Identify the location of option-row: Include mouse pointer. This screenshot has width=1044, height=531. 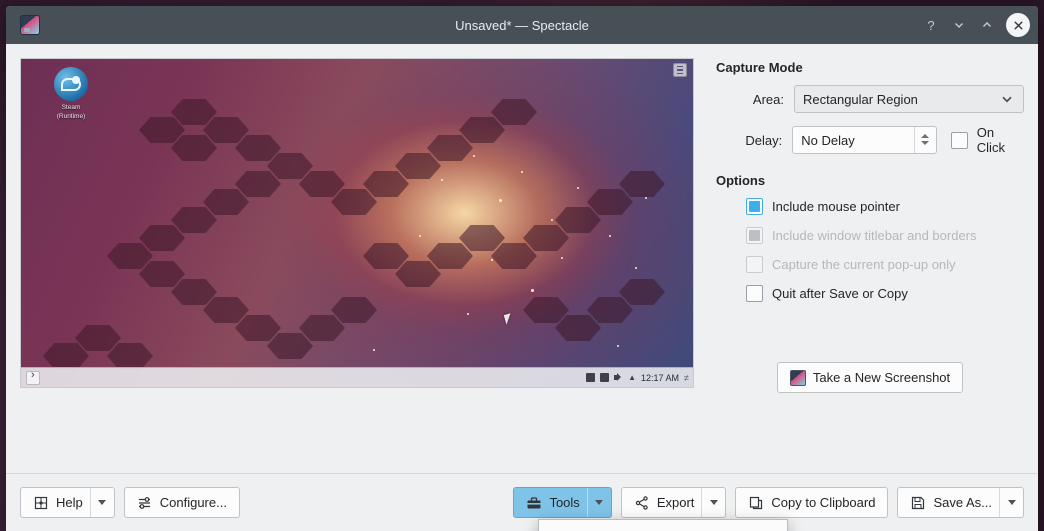
(870, 206).